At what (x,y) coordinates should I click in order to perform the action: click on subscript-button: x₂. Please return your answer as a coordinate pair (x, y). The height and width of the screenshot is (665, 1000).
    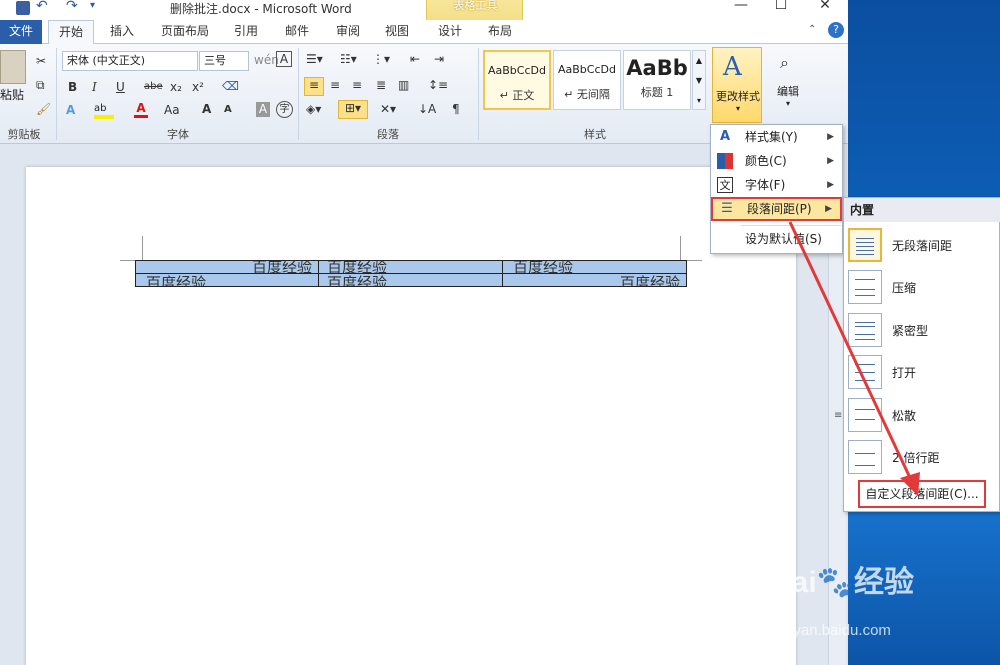
    Looking at the image, I should click on (176, 87).